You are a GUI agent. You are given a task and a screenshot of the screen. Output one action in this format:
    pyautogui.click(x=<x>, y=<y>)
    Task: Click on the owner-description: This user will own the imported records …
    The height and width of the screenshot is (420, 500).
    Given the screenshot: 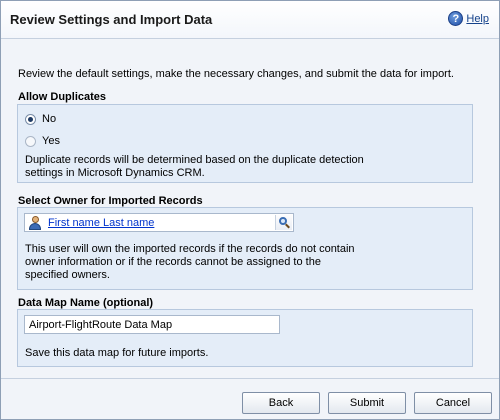 What is the action you would take?
    pyautogui.click(x=190, y=262)
    